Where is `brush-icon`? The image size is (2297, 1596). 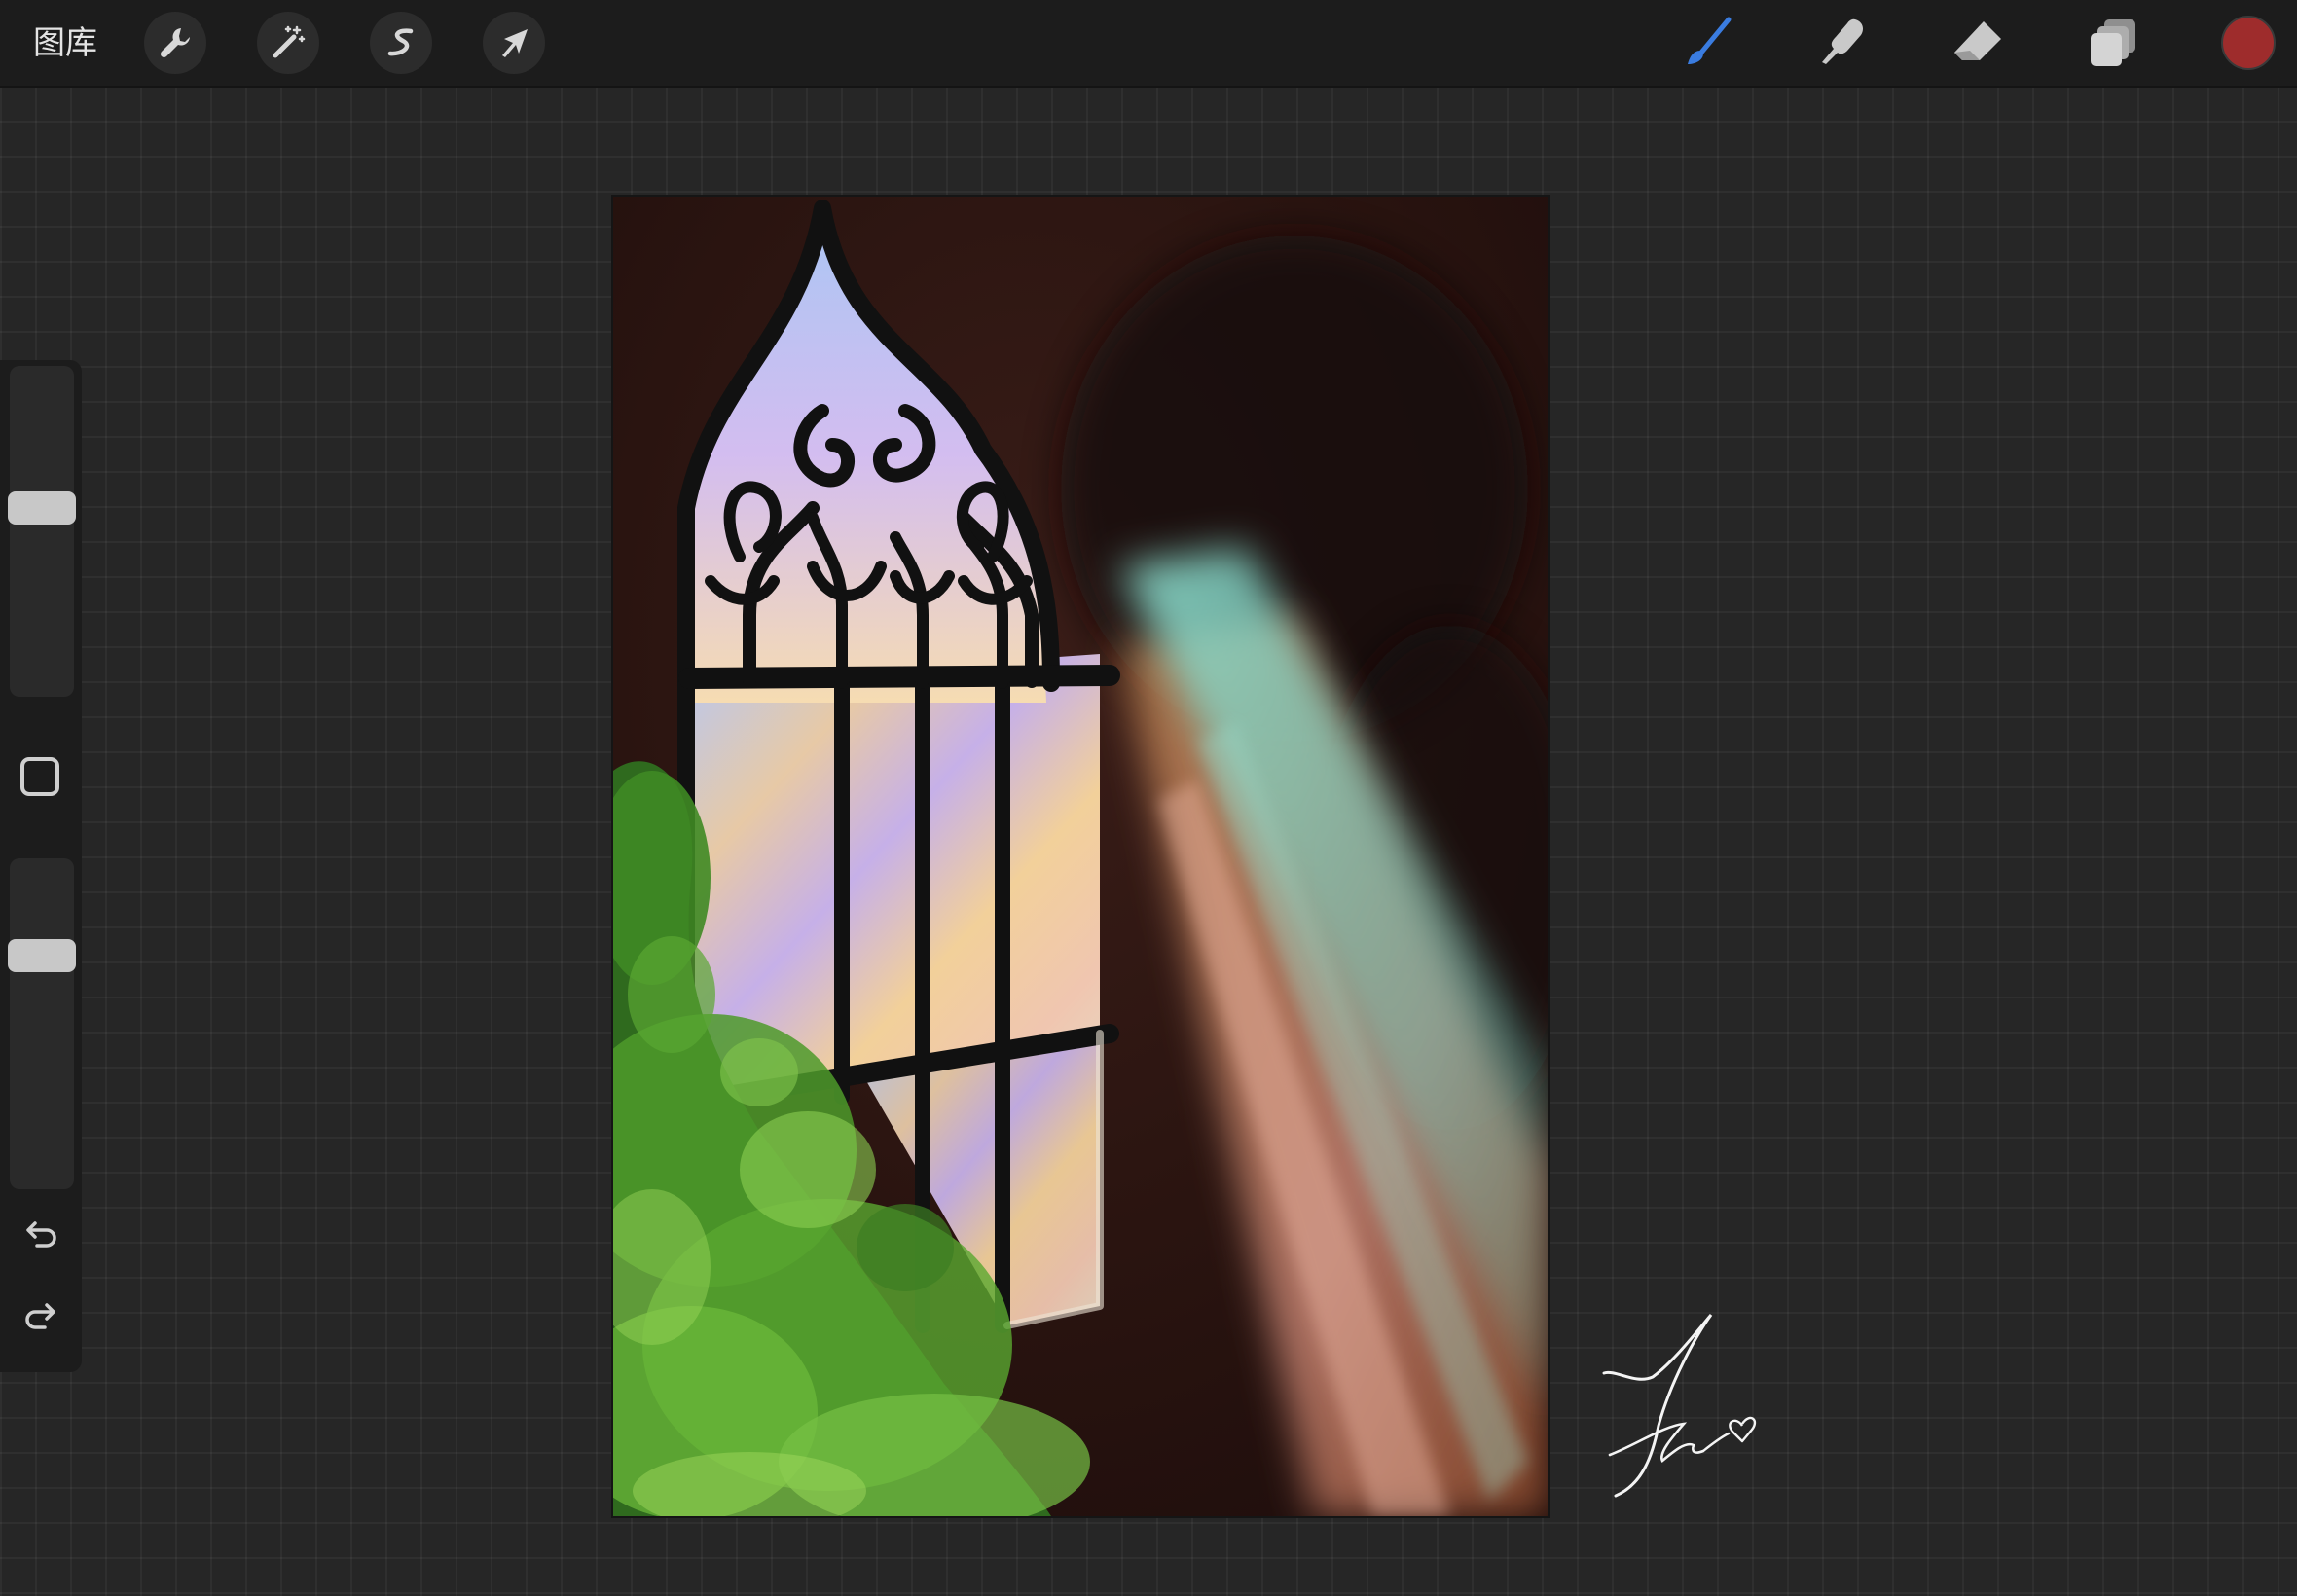
brush-icon is located at coordinates (1705, 43).